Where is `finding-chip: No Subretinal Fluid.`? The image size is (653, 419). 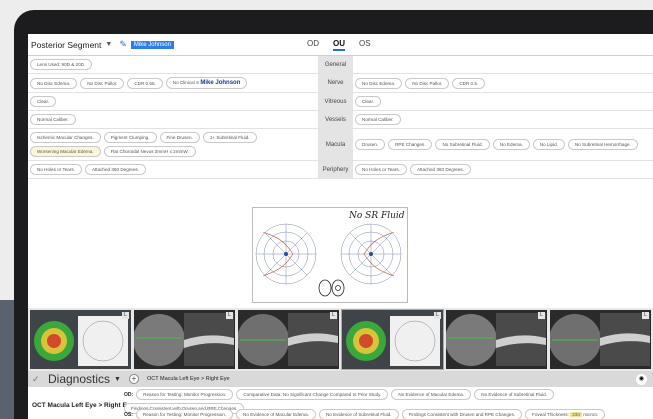
finding-chip: No Subretinal Fluid. is located at coordinates (462, 144).